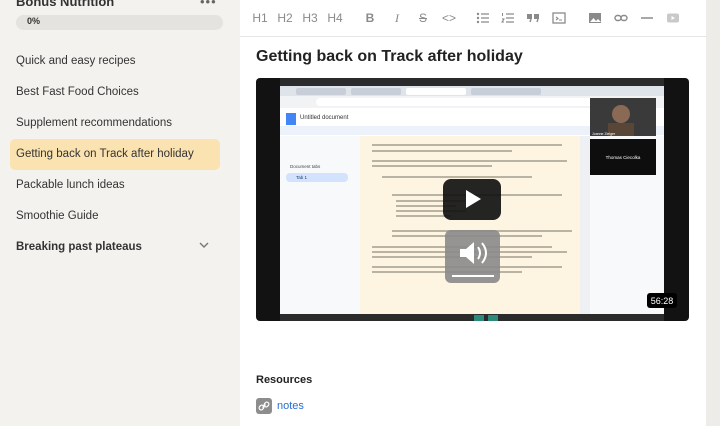 The width and height of the screenshot is (720, 426). What do you see at coordinates (57, 216) in the screenshot?
I see `sidebar-item-label: Smoothie Guide` at bounding box center [57, 216].